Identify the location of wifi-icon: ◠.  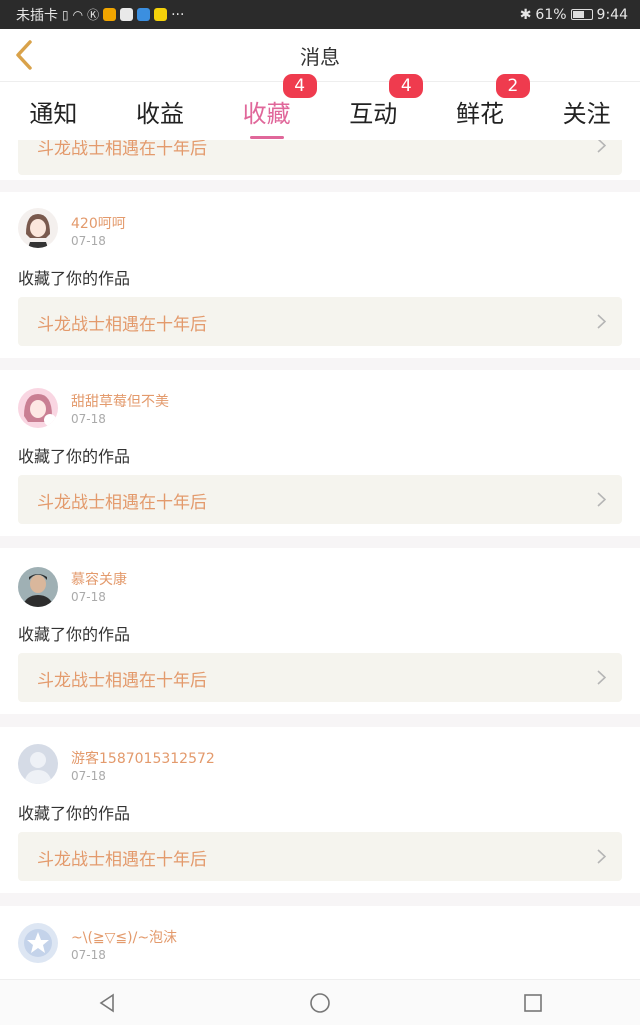
(78, 14).